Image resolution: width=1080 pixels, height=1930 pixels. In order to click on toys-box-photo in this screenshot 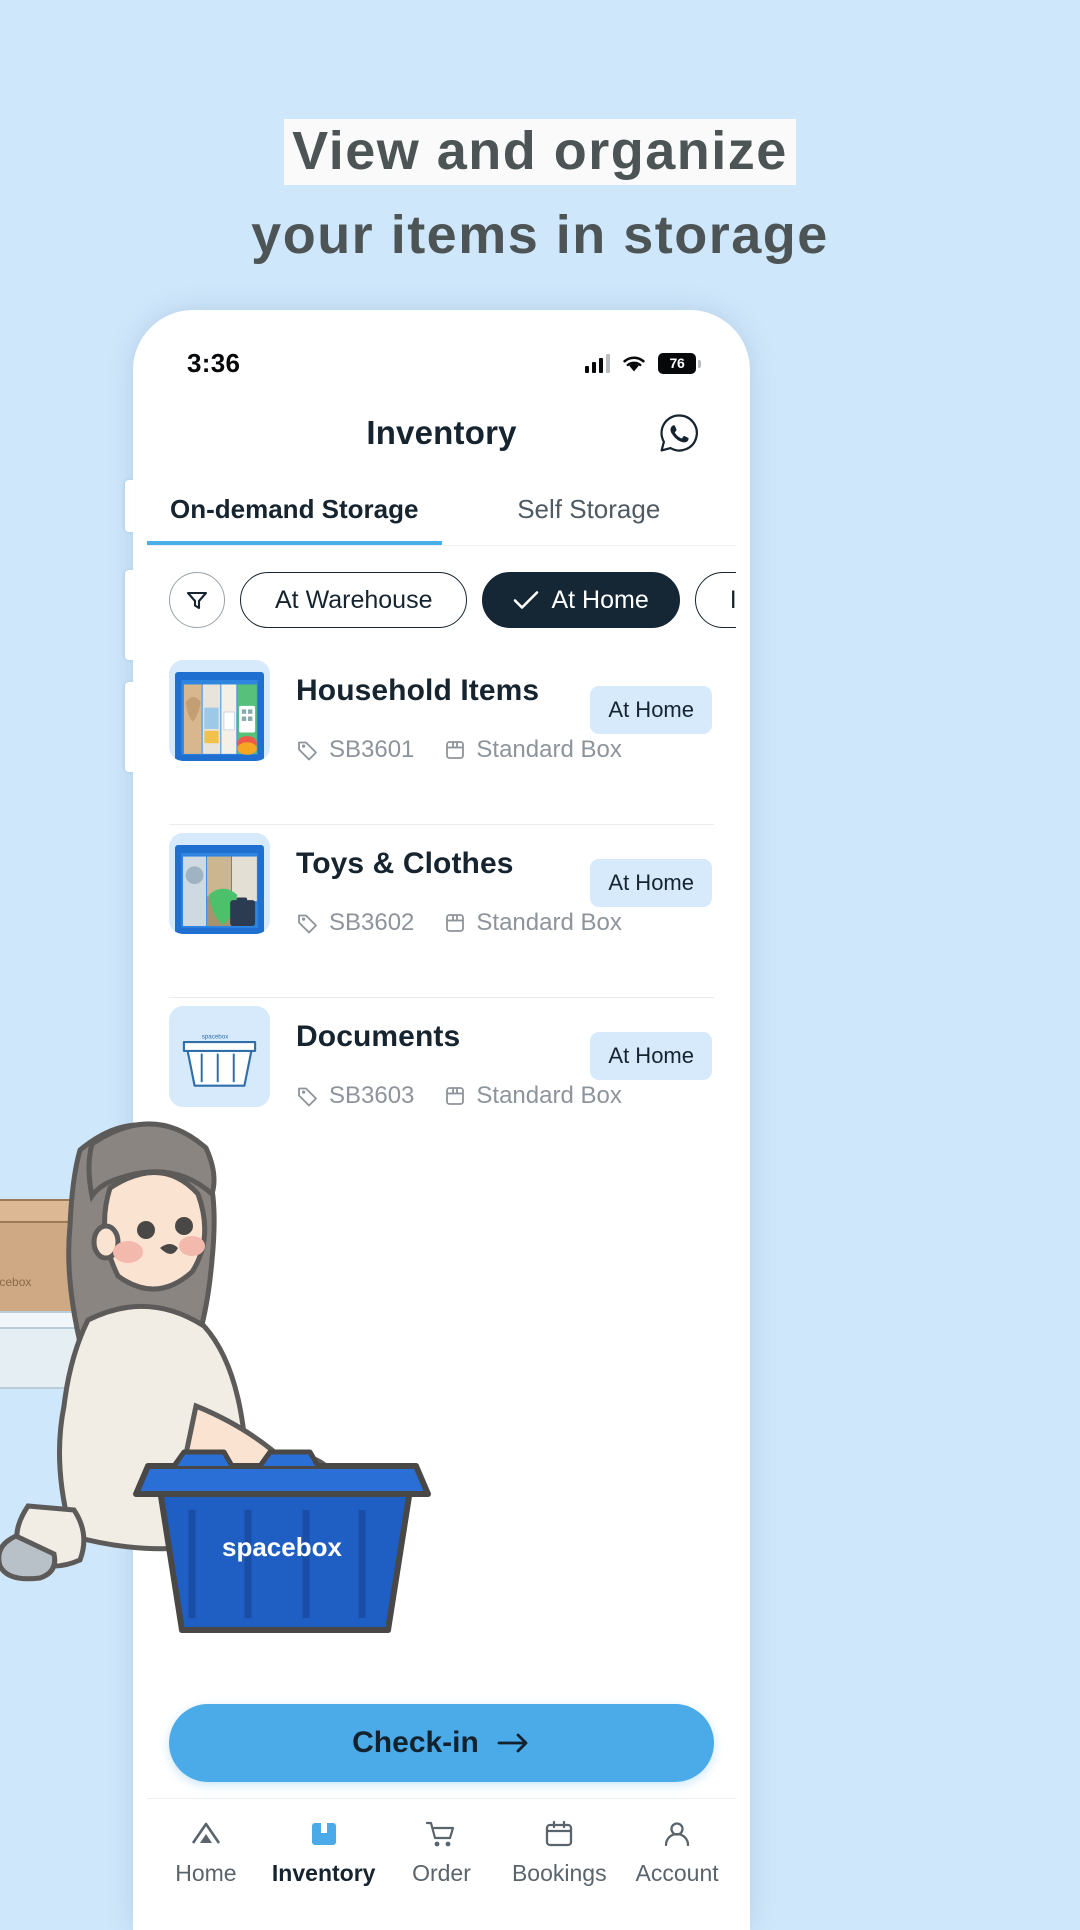, I will do `click(219, 889)`.